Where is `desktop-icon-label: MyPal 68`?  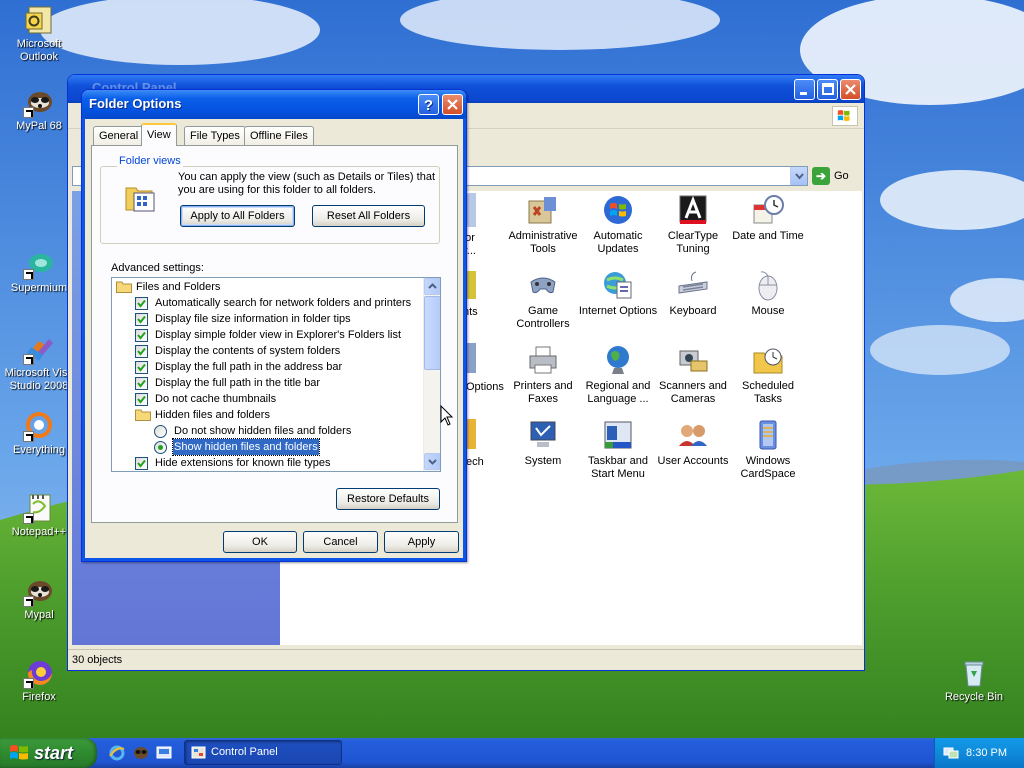
desktop-icon-label: MyPal 68 is located at coordinates (39, 126).